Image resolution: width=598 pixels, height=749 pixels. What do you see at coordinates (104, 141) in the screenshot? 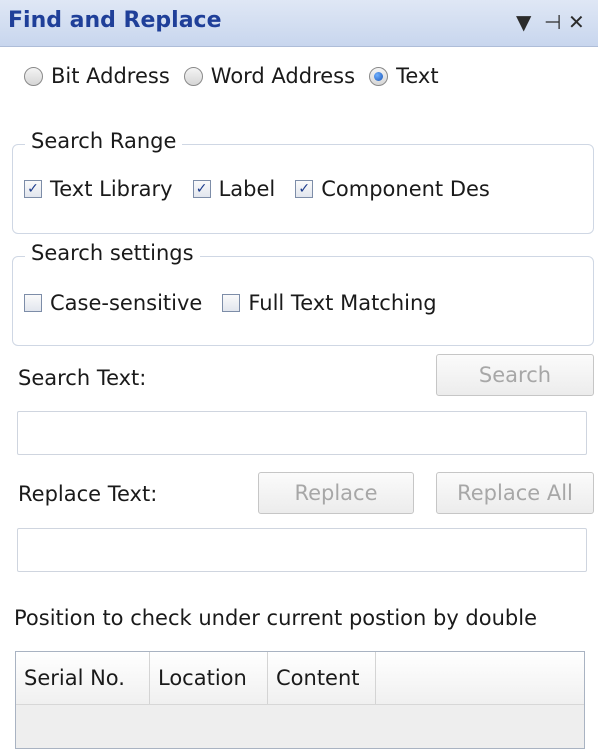
I see `group-legend: Search Range` at bounding box center [104, 141].